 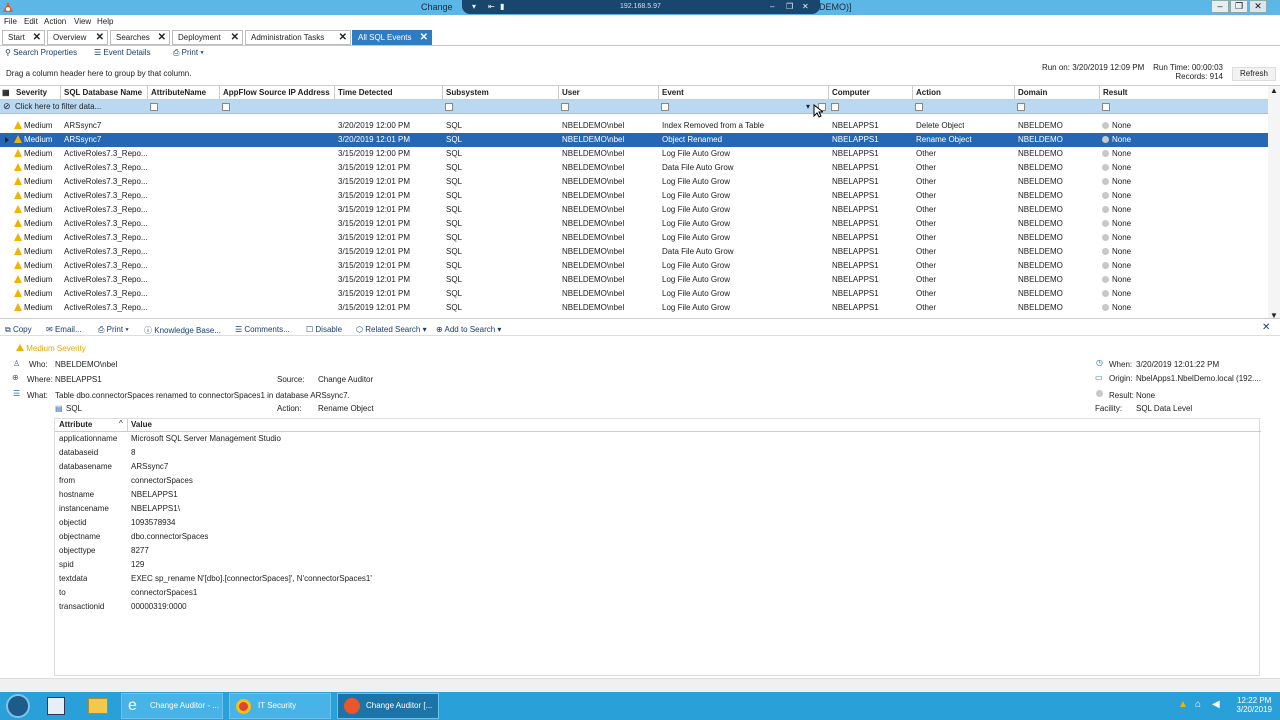 What do you see at coordinates (1258, 6) in the screenshot?
I see `close-button: ✕` at bounding box center [1258, 6].